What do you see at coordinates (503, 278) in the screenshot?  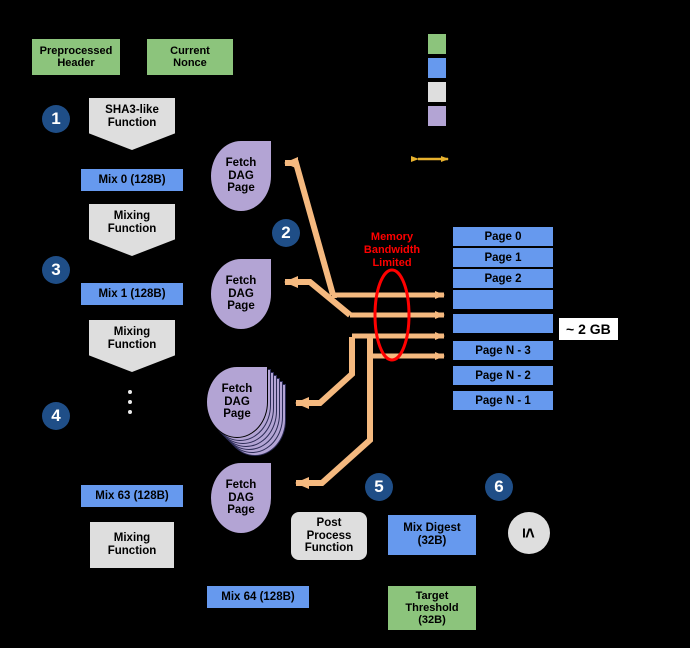 I see `dag-page-row-2: Page 2` at bounding box center [503, 278].